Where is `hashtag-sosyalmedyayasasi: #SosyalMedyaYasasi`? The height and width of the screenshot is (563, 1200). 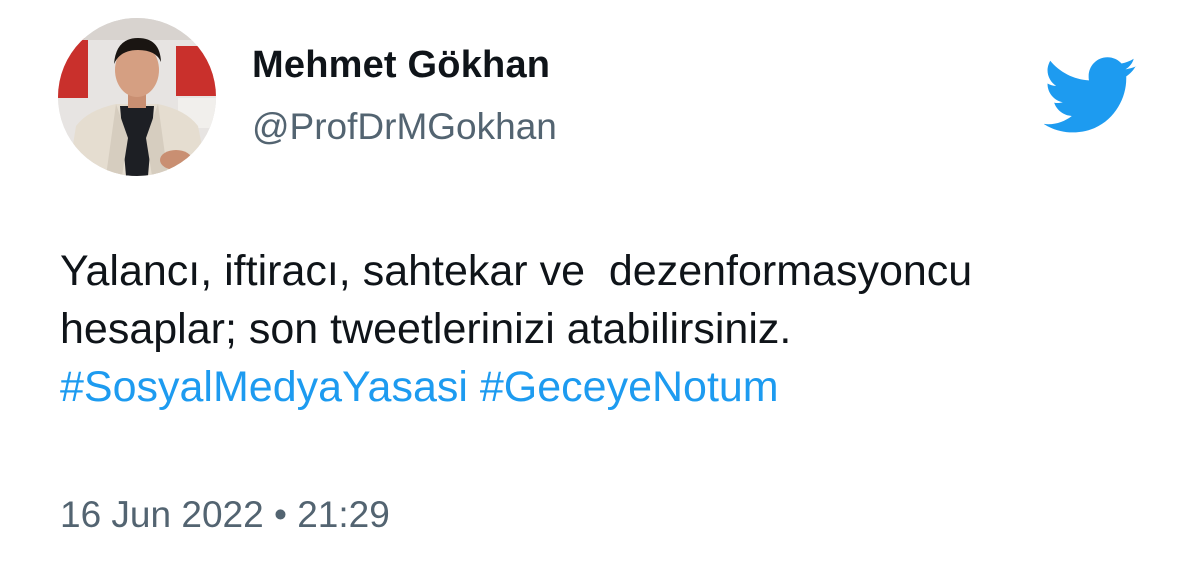 hashtag-sosyalmedyayasasi: #SosyalMedyaYasasi is located at coordinates (264, 387).